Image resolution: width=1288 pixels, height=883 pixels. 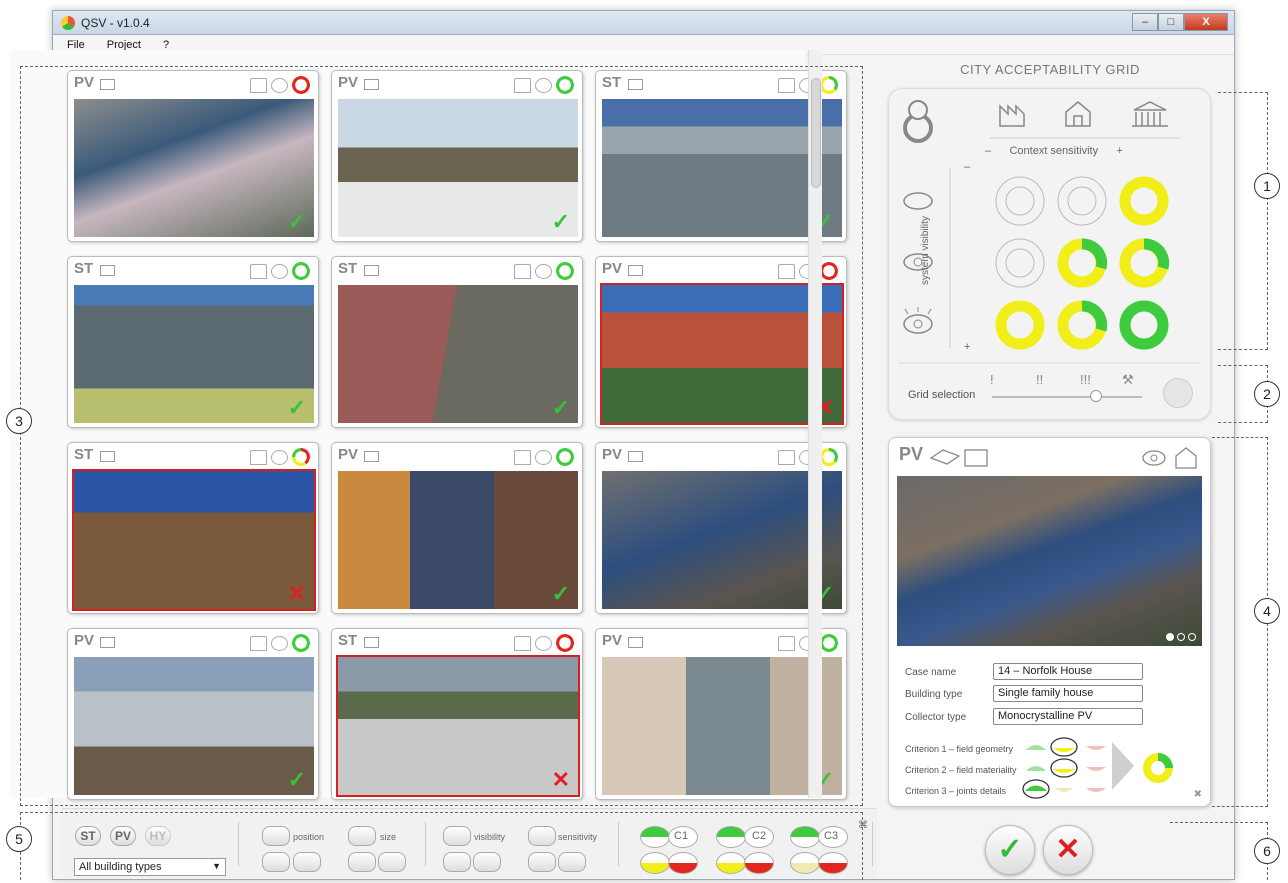 I want to click on callout-5: 5, so click(x=19, y=839).